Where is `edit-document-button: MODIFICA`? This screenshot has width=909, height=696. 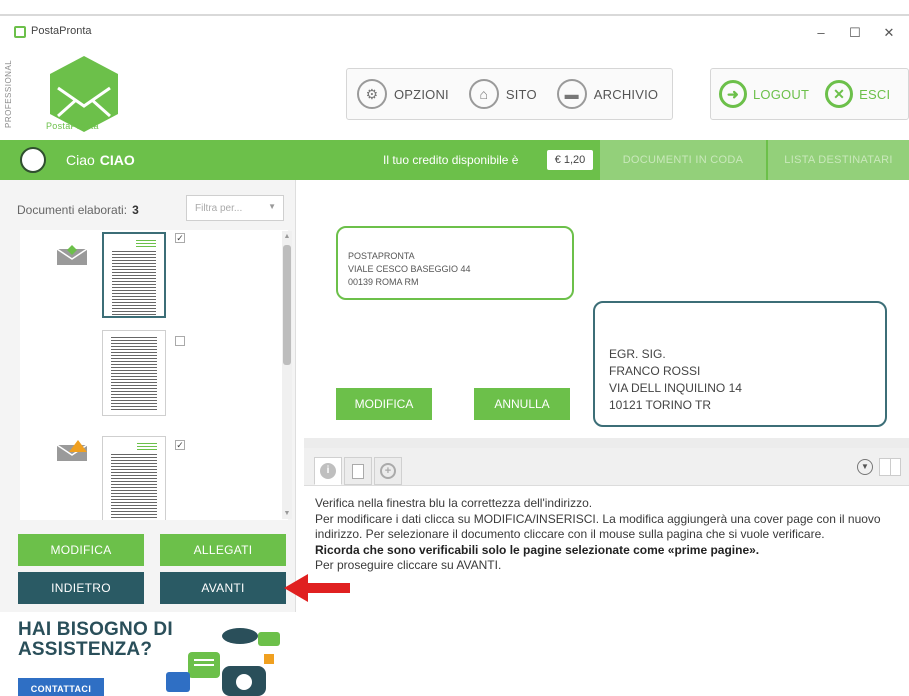 edit-document-button: MODIFICA is located at coordinates (81, 550).